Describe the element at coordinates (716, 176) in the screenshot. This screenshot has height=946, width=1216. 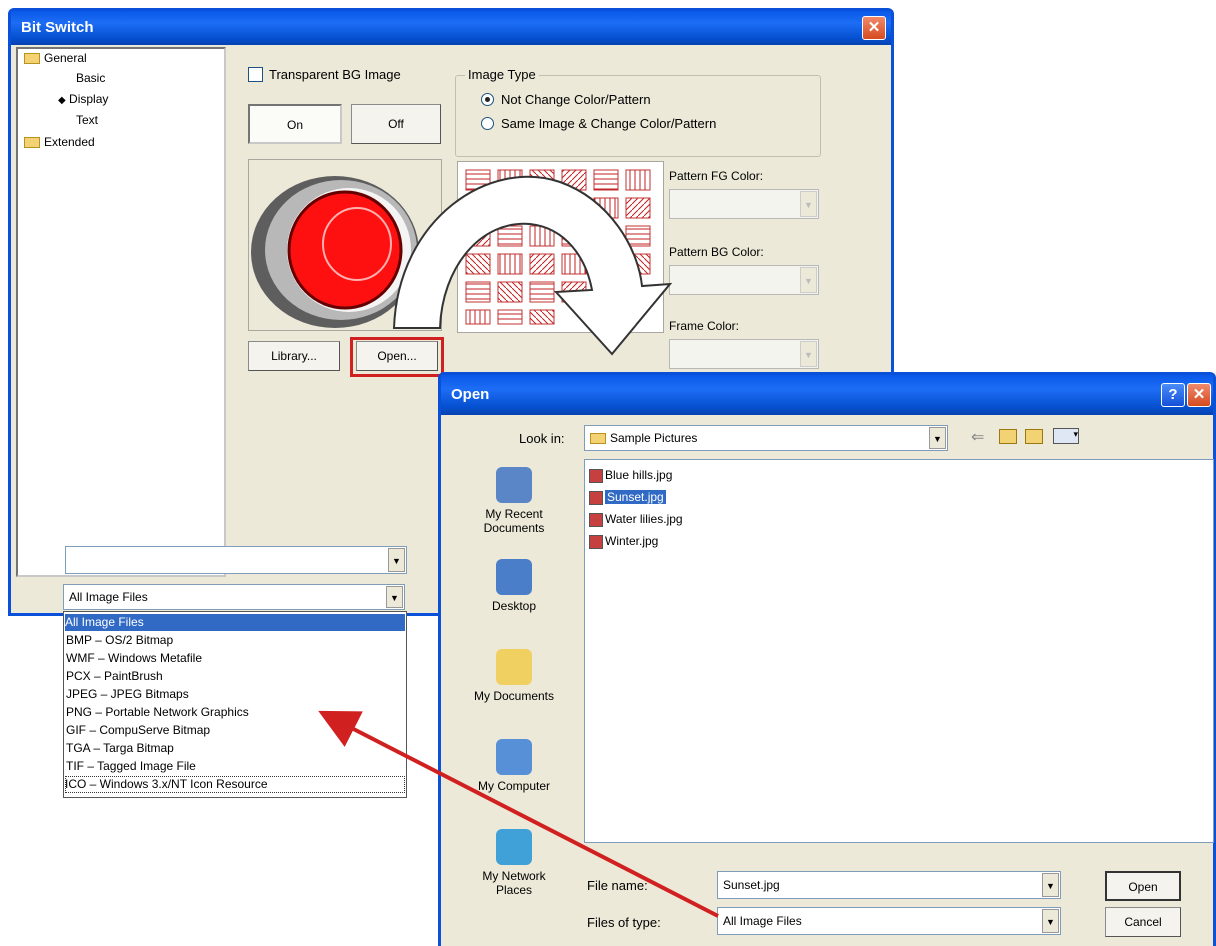
I see `pattern-fg-label: Pattern FG Color:` at that location.